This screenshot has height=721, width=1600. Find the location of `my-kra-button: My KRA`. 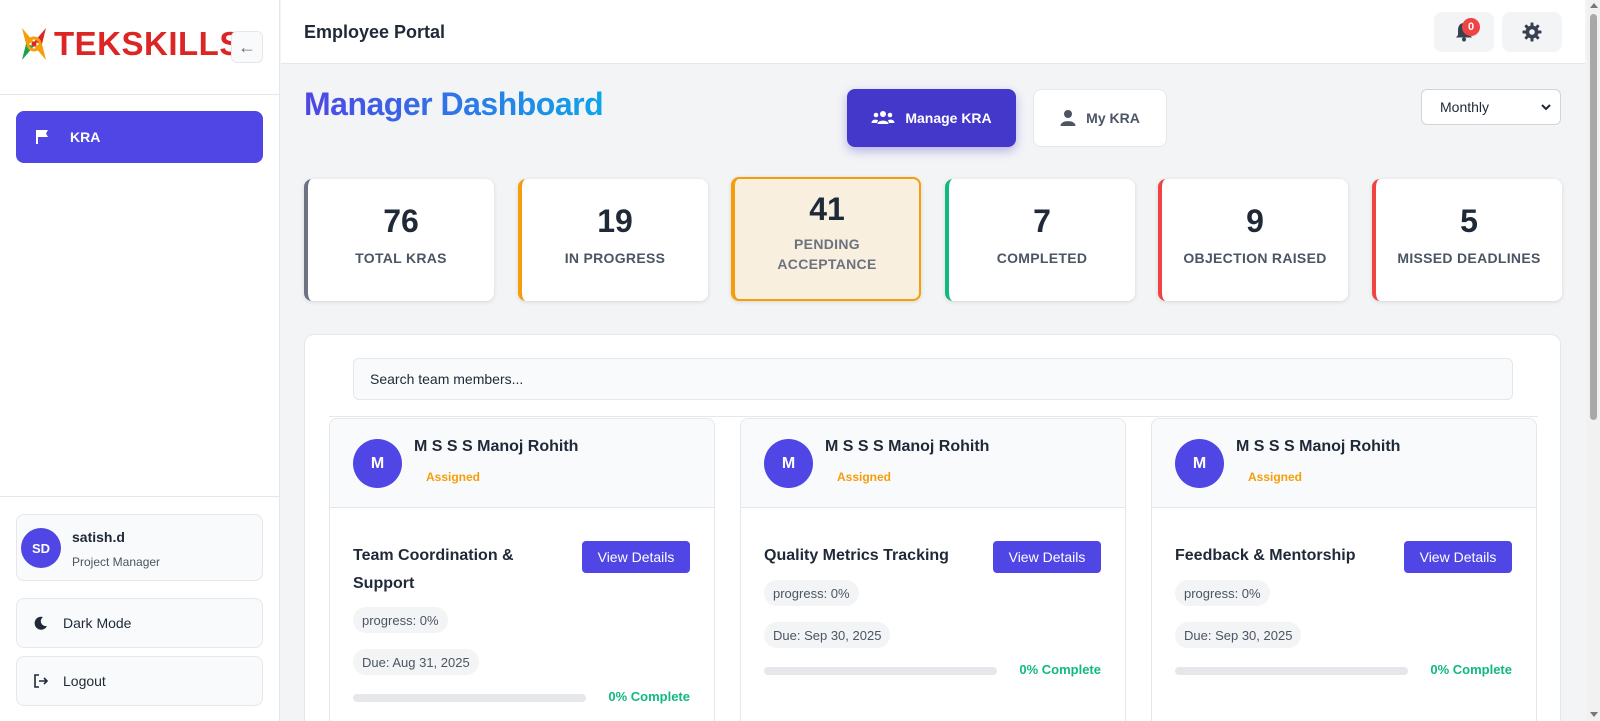

my-kra-button: My KRA is located at coordinates (1100, 118).